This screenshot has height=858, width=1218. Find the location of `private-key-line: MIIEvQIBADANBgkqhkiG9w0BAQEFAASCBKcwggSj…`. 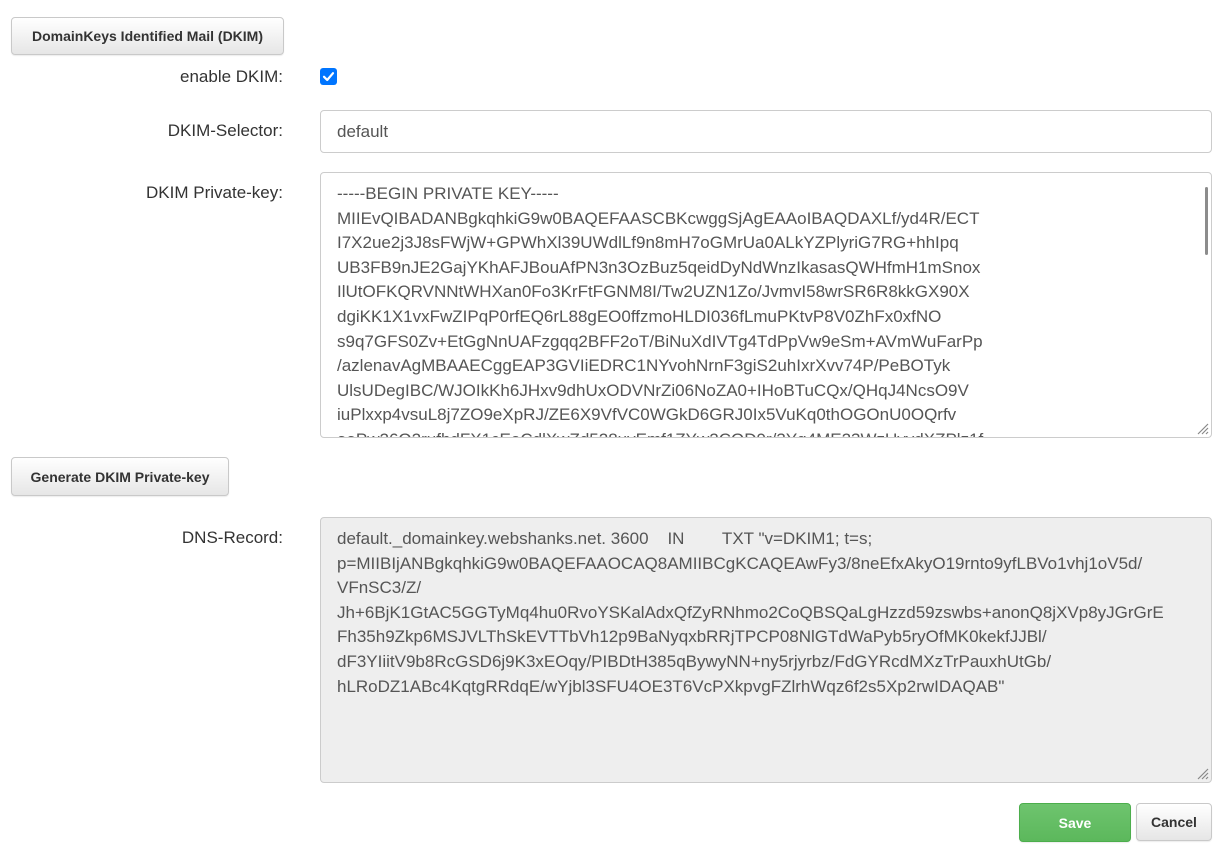

private-key-line: MIIEvQIBADANBgkqhkiG9w0BAQEFAASCBKcwggSj… is located at coordinates (658, 218).